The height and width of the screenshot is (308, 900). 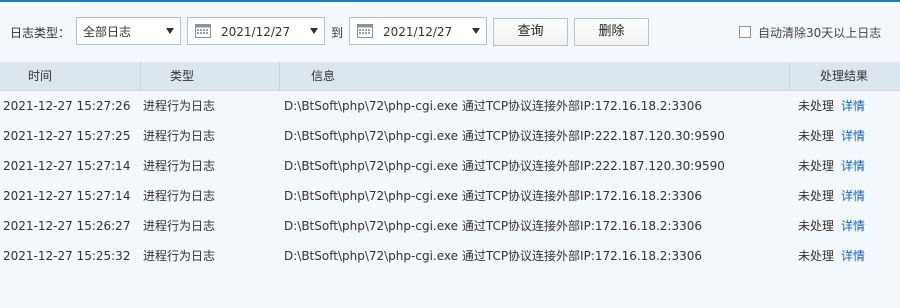 I want to click on row-time: 2021-12-27 15:27:26, so click(x=67, y=106).